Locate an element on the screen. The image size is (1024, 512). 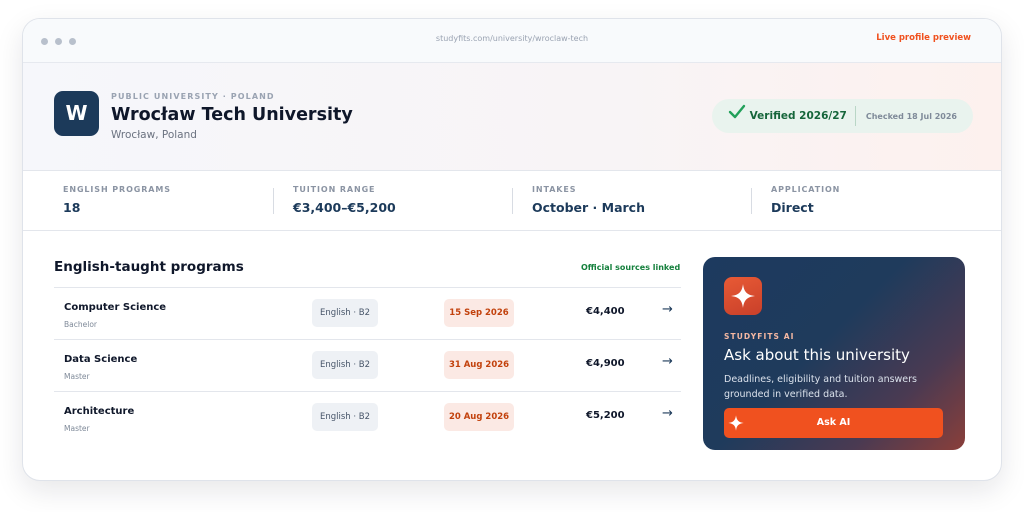
program-level: Bachelor is located at coordinates (80, 324).